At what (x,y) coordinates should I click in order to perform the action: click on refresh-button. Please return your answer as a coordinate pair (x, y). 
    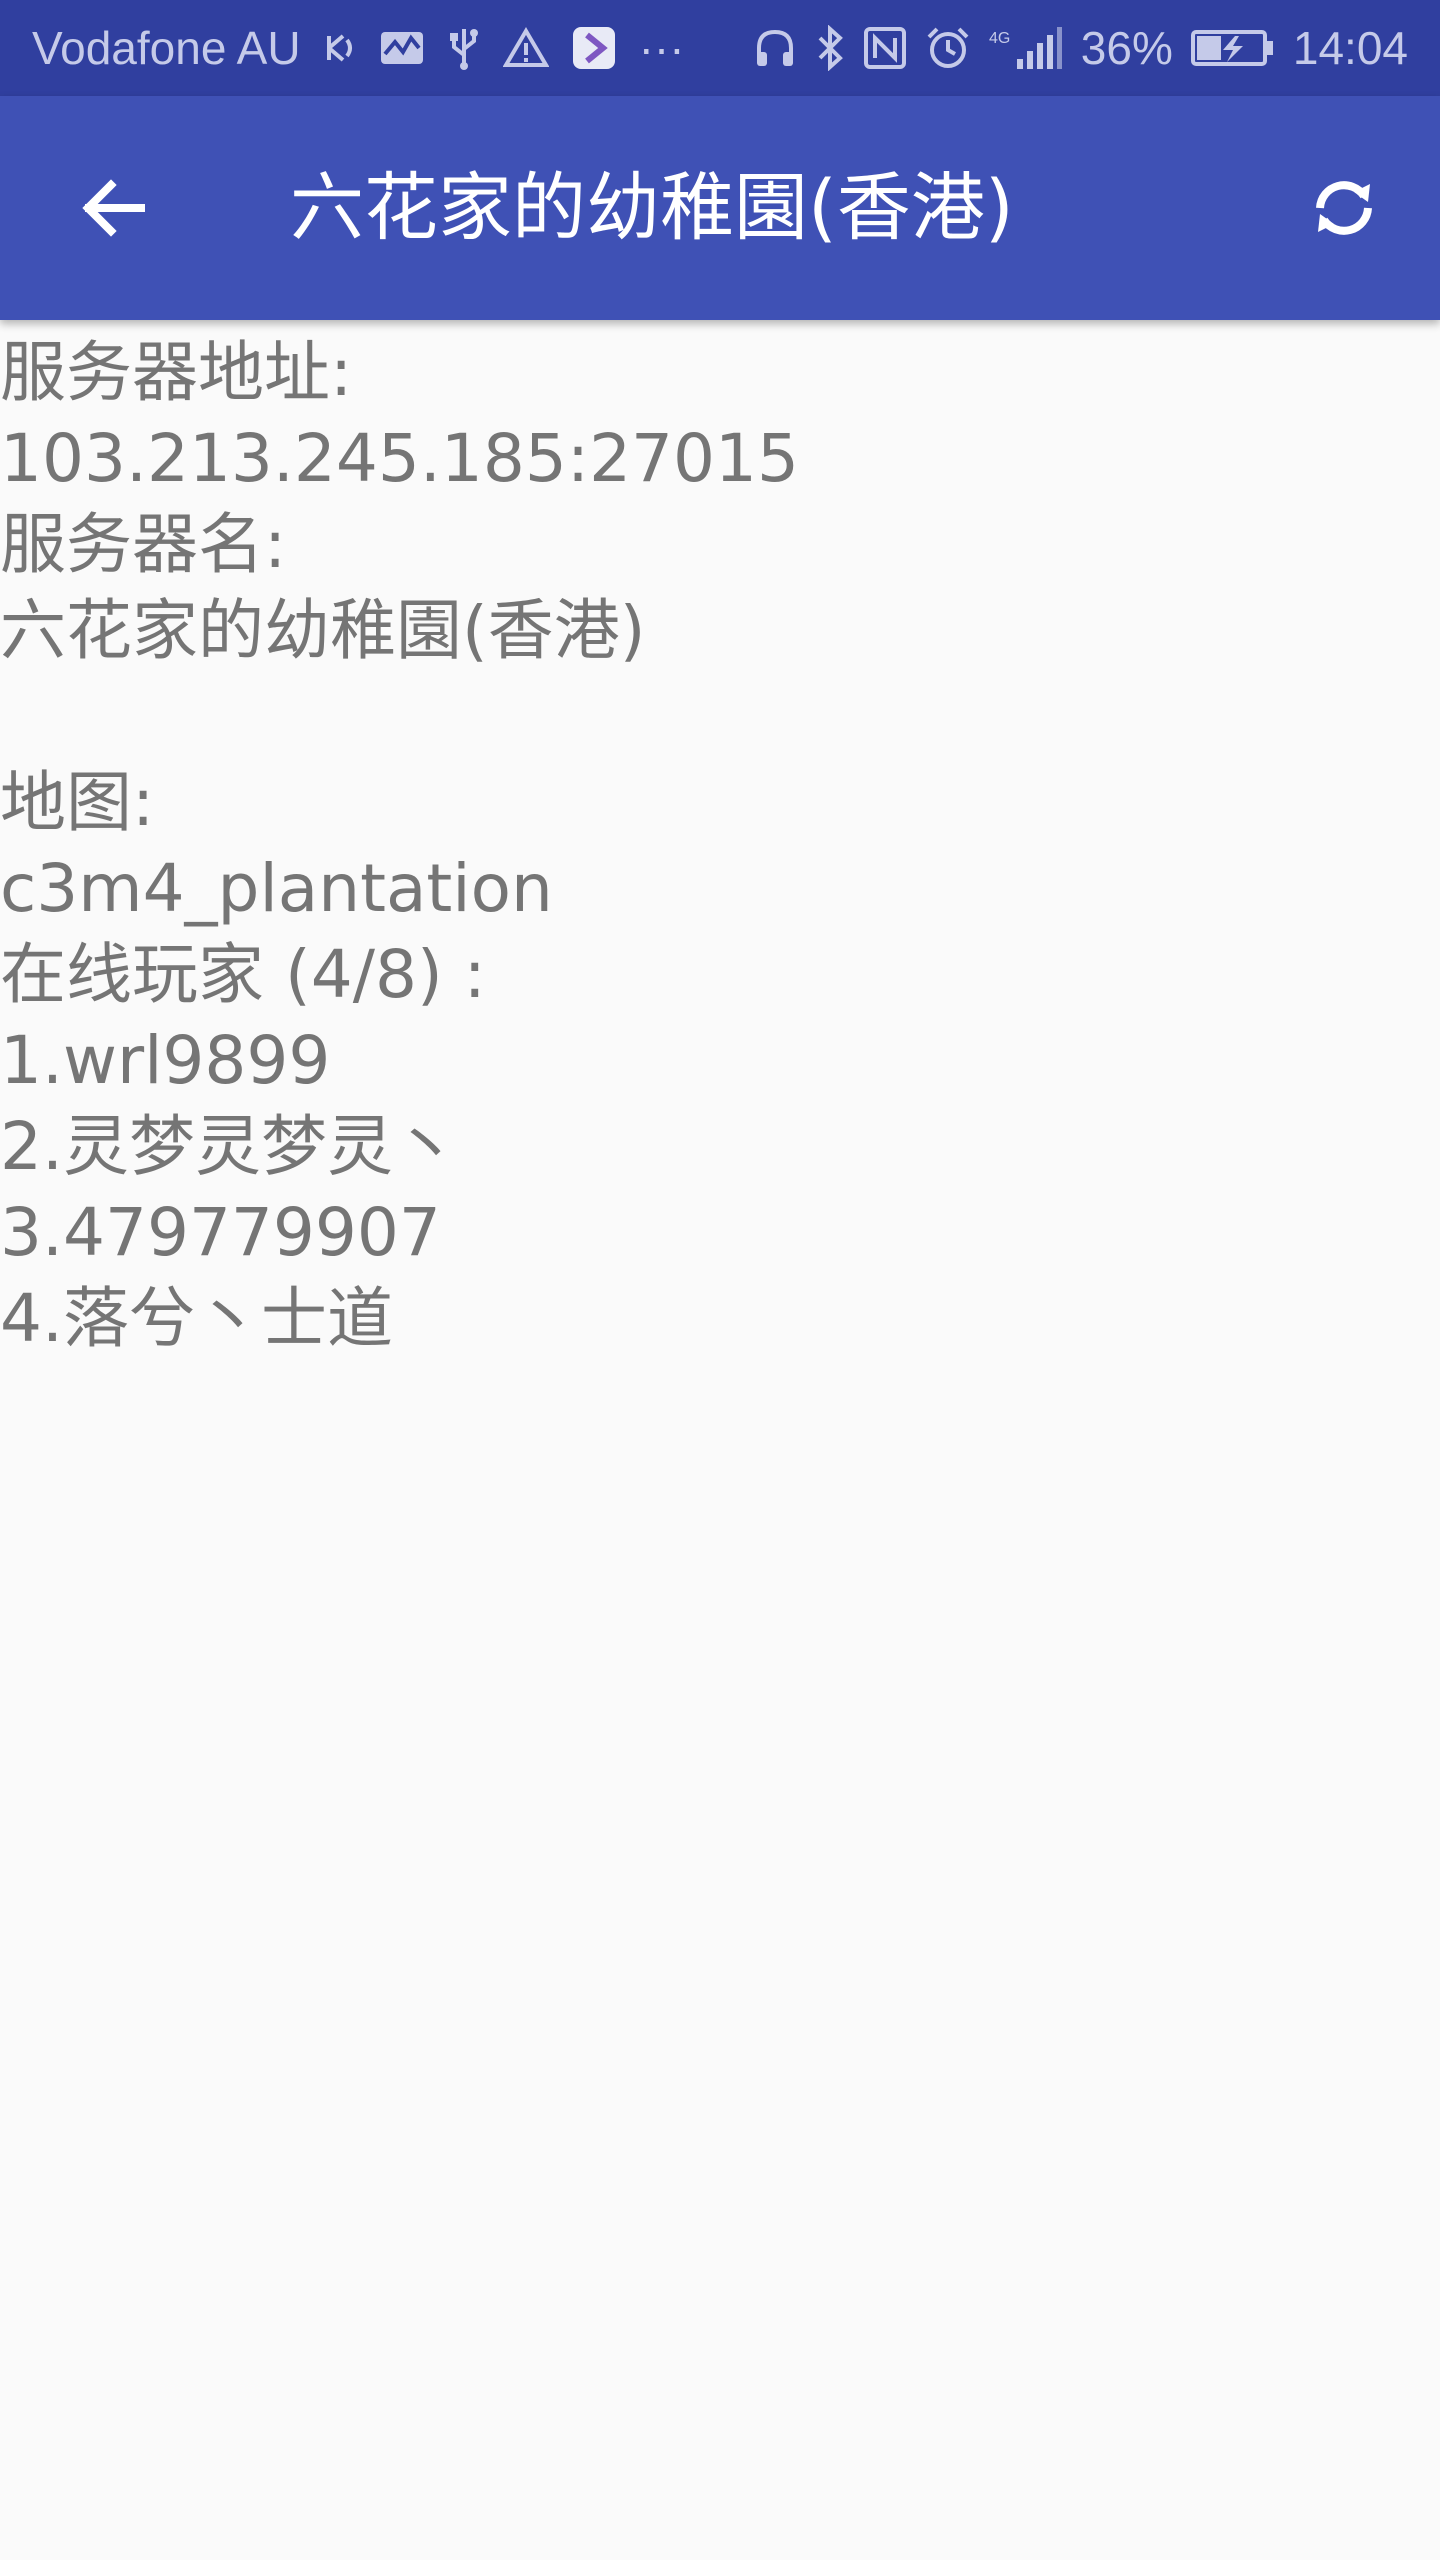
    Looking at the image, I should click on (1344, 208).